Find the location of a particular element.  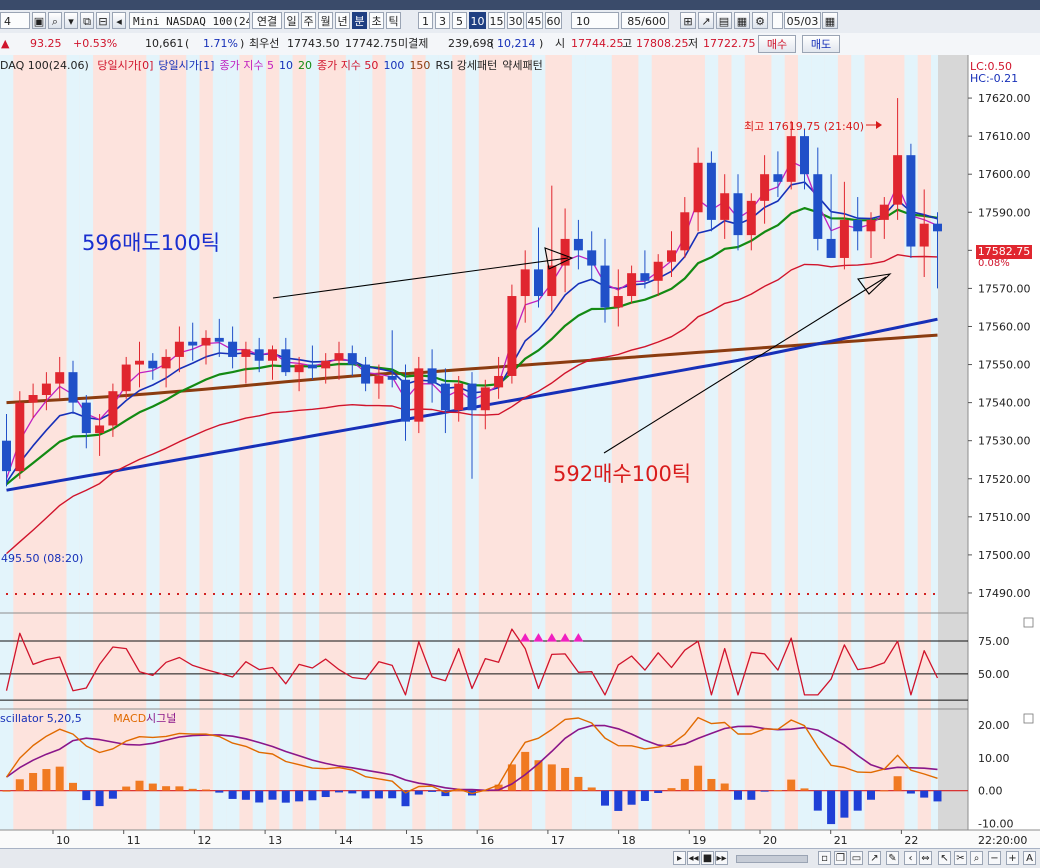

period-button: 분 is located at coordinates (359, 20).